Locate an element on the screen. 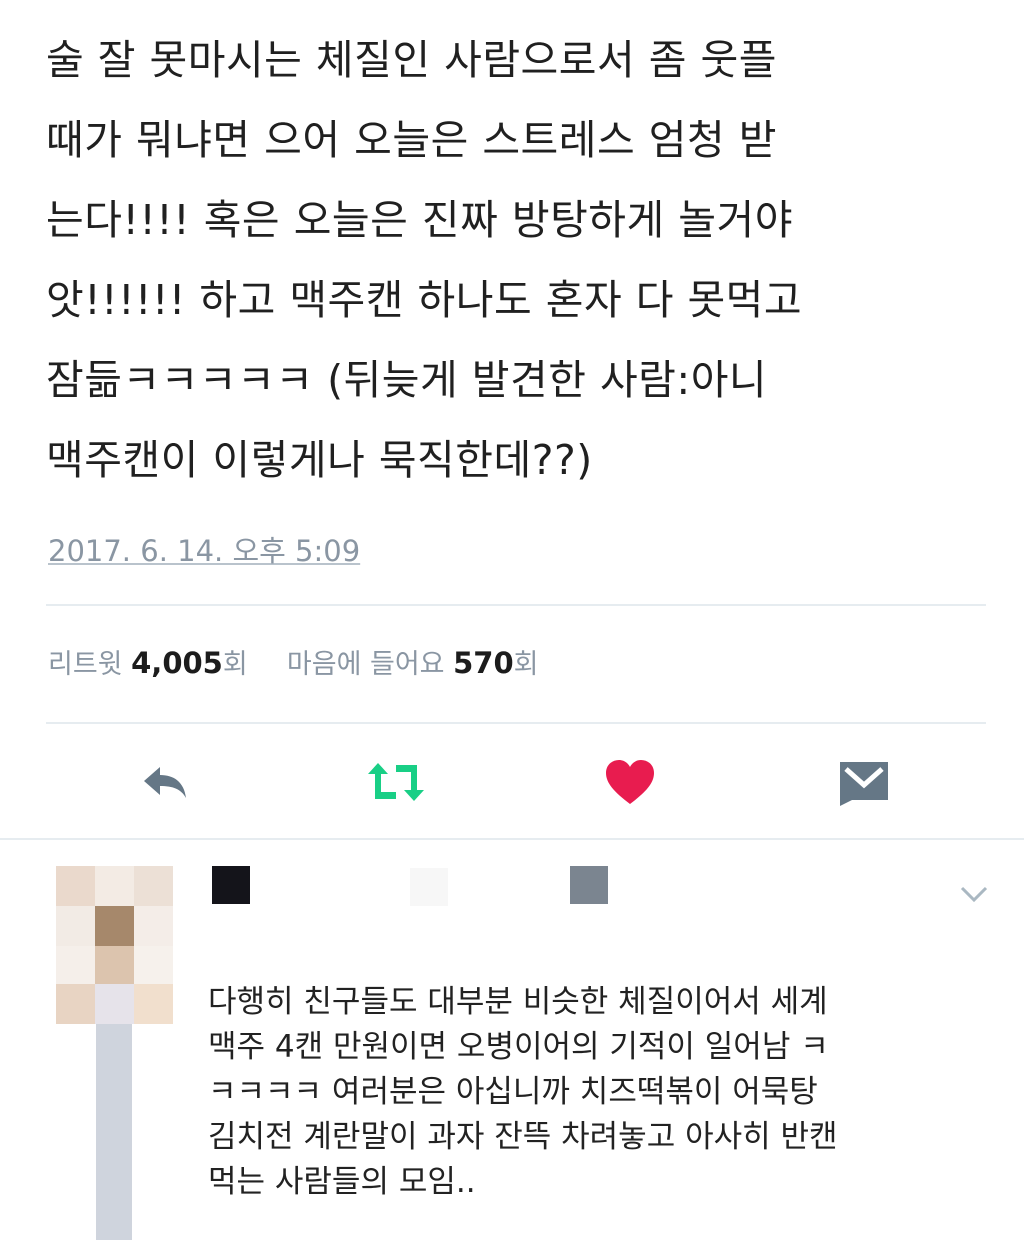 The image size is (1024, 1240). tweet-text-line: 맥주캔이 이렇게나 묵직한데??) is located at coordinates (319, 460).